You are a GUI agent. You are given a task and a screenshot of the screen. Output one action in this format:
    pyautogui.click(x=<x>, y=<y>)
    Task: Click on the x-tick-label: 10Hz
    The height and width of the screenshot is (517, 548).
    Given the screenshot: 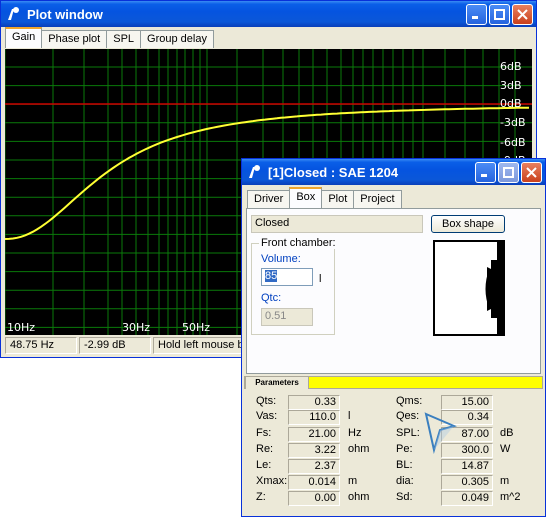 What is the action you would take?
    pyautogui.click(x=21, y=327)
    